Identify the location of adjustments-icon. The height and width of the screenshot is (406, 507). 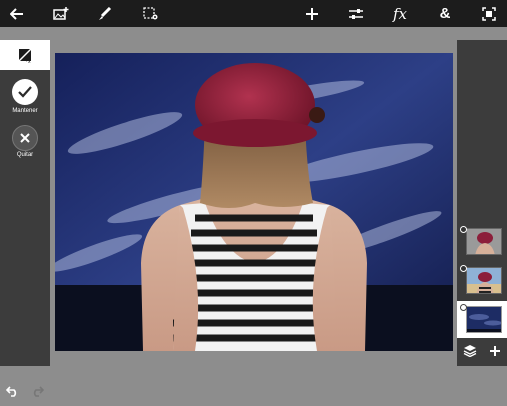
(356, 13).